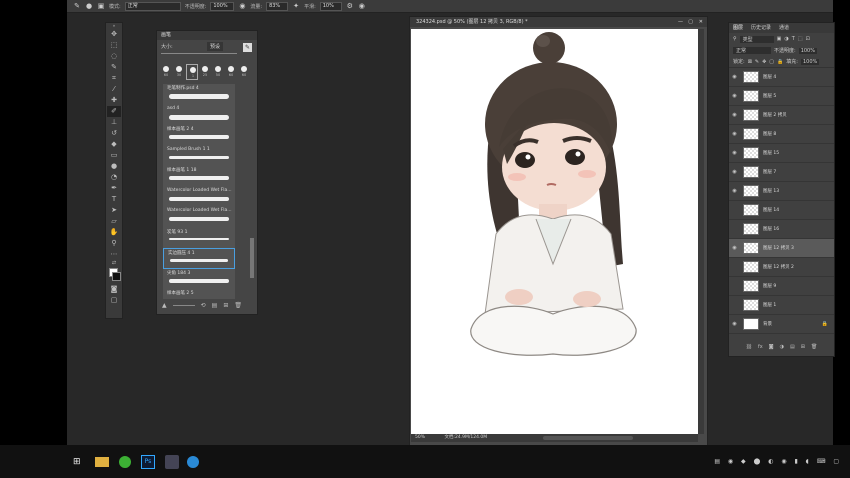 The height and width of the screenshot is (478, 850). What do you see at coordinates (761, 28) in the screenshot?
I see `tab-history: 历史记录` at bounding box center [761, 28].